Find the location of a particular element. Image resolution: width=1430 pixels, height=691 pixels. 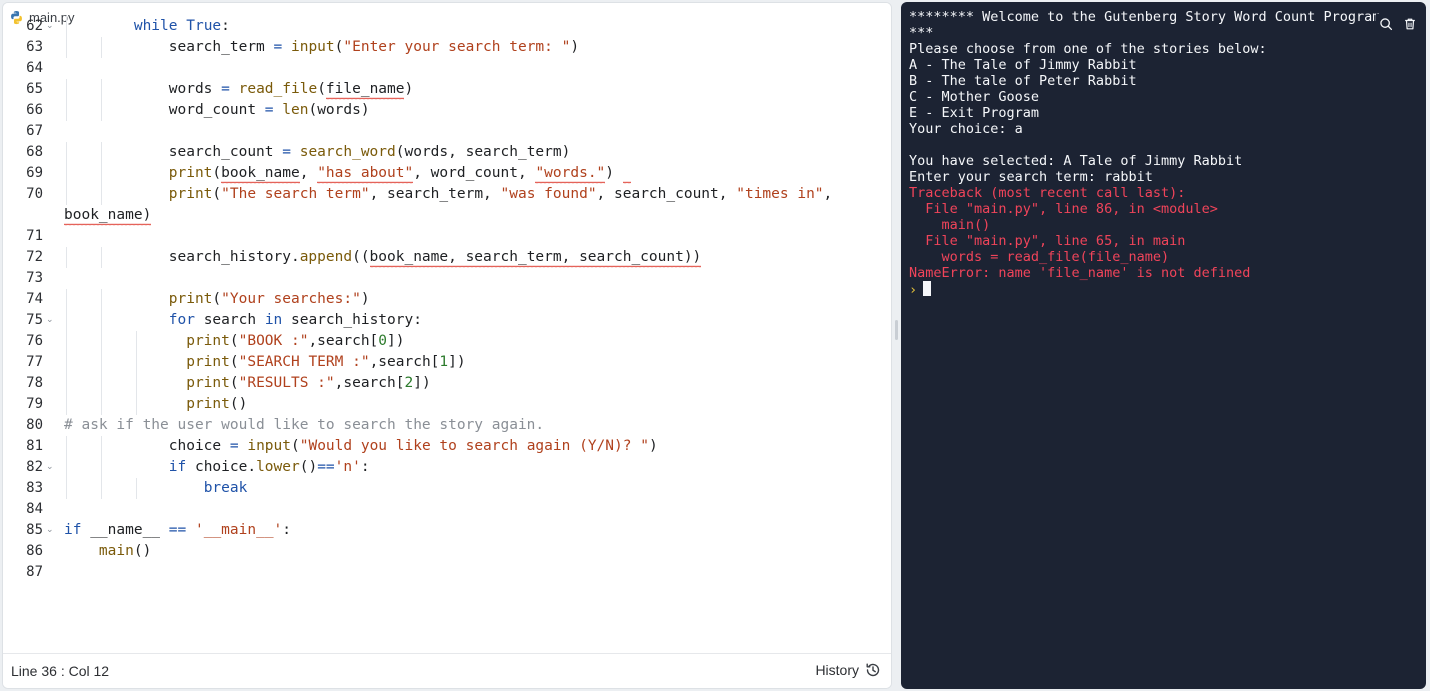

console-output-line: *** is located at coordinates (921, 33).